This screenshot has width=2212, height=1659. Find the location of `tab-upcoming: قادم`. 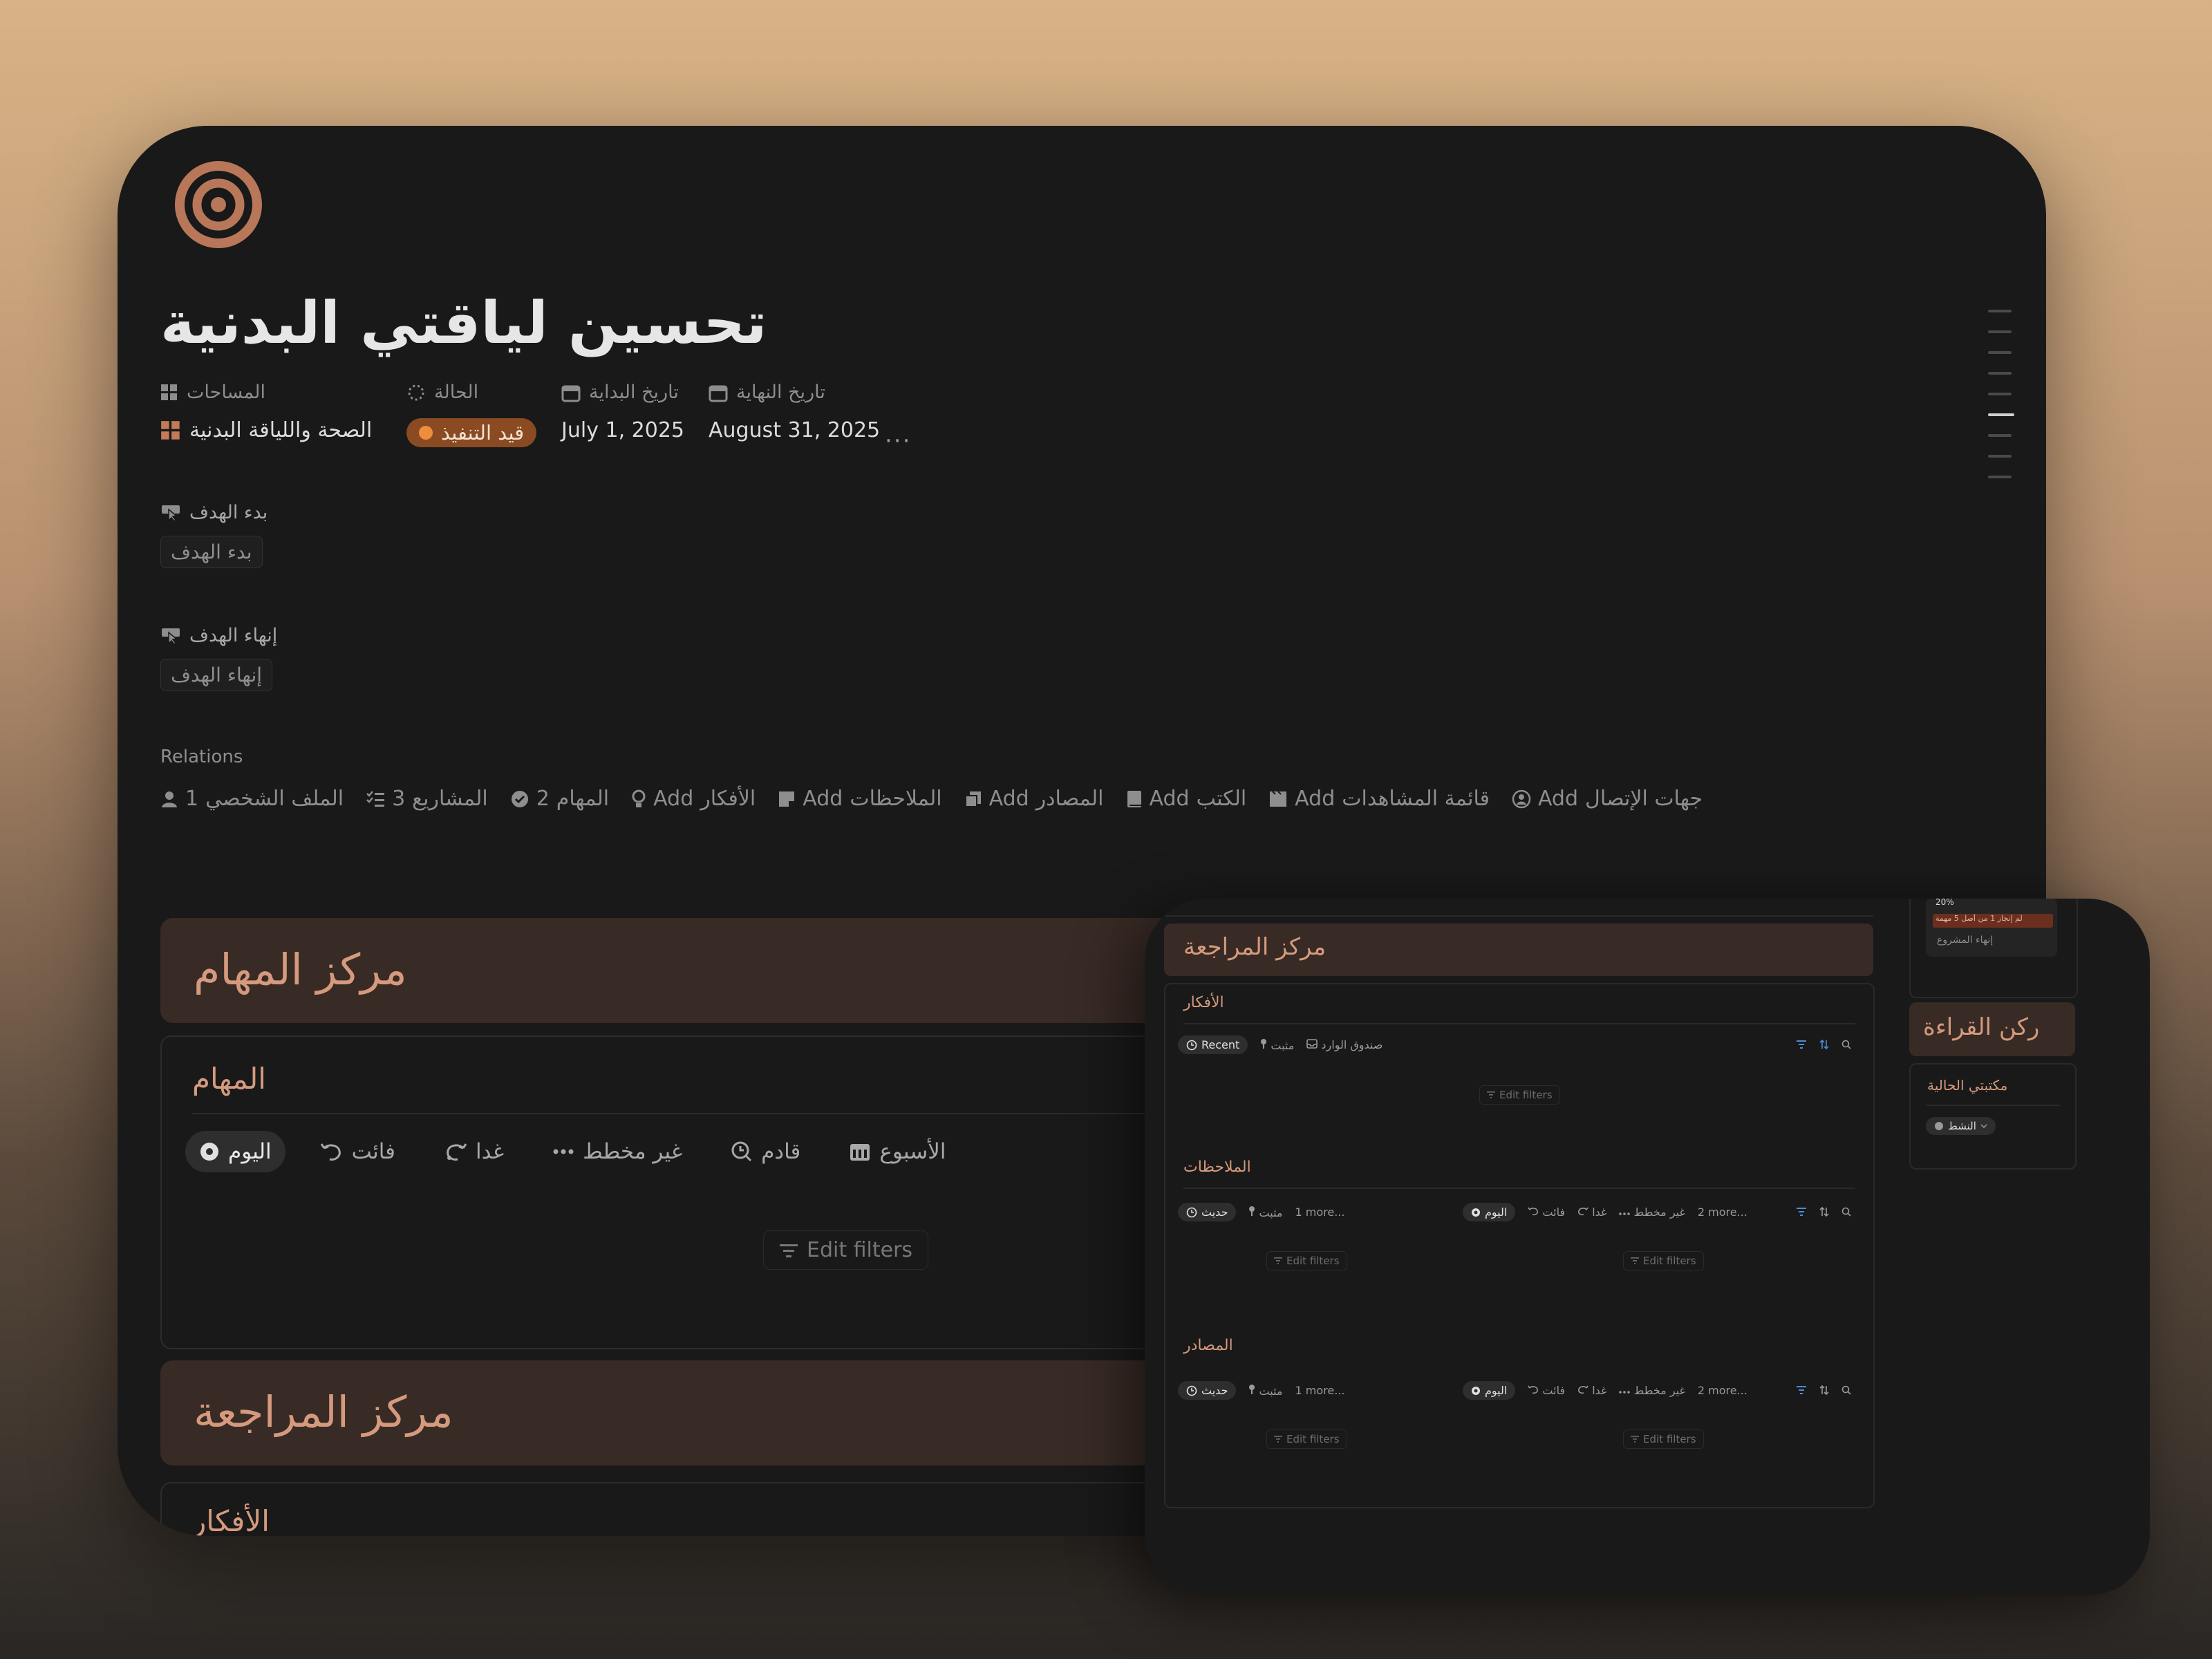

tab-upcoming: قادم is located at coordinates (765, 1152).